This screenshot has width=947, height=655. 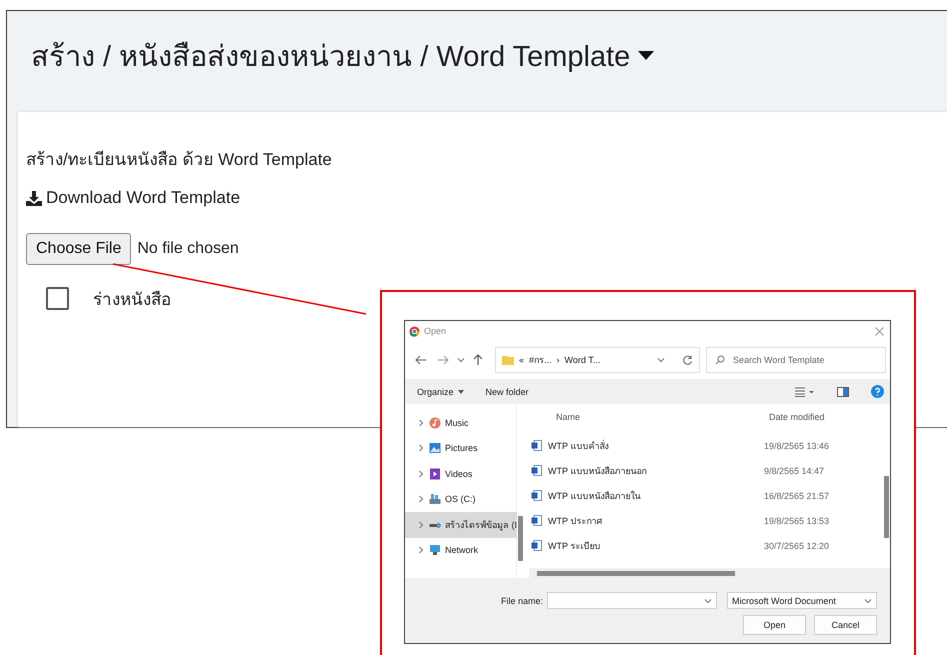 What do you see at coordinates (414, 331) in the screenshot?
I see `browser-logo-icon` at bounding box center [414, 331].